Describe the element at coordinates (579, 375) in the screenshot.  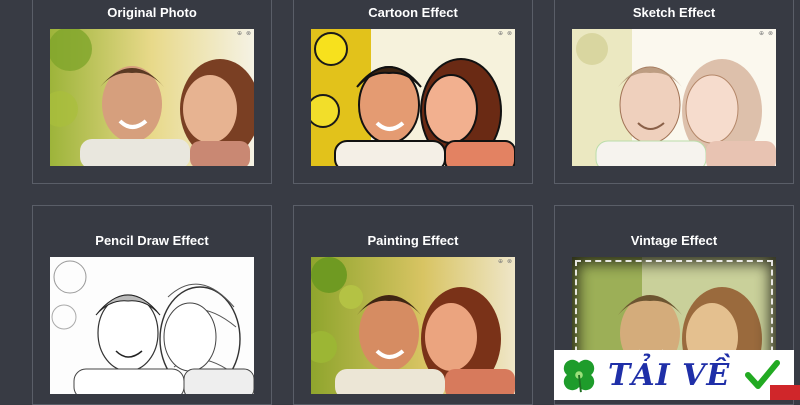
I see `four-leaf-clover-icon` at that location.